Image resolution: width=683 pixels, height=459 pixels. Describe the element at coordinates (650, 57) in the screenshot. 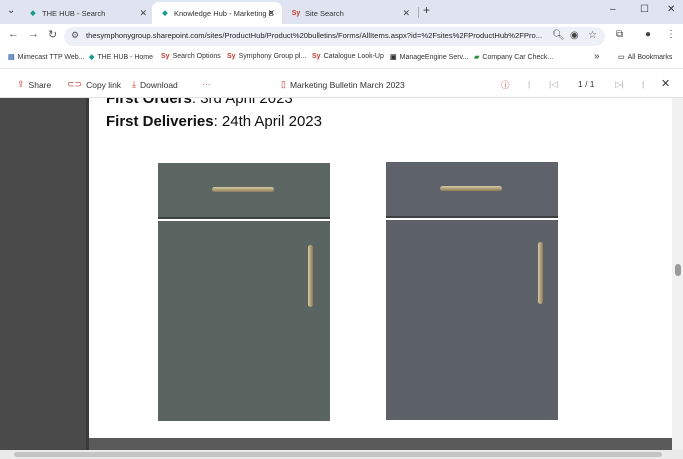

I see `all-bookmarks-label: All Bookmarks` at that location.